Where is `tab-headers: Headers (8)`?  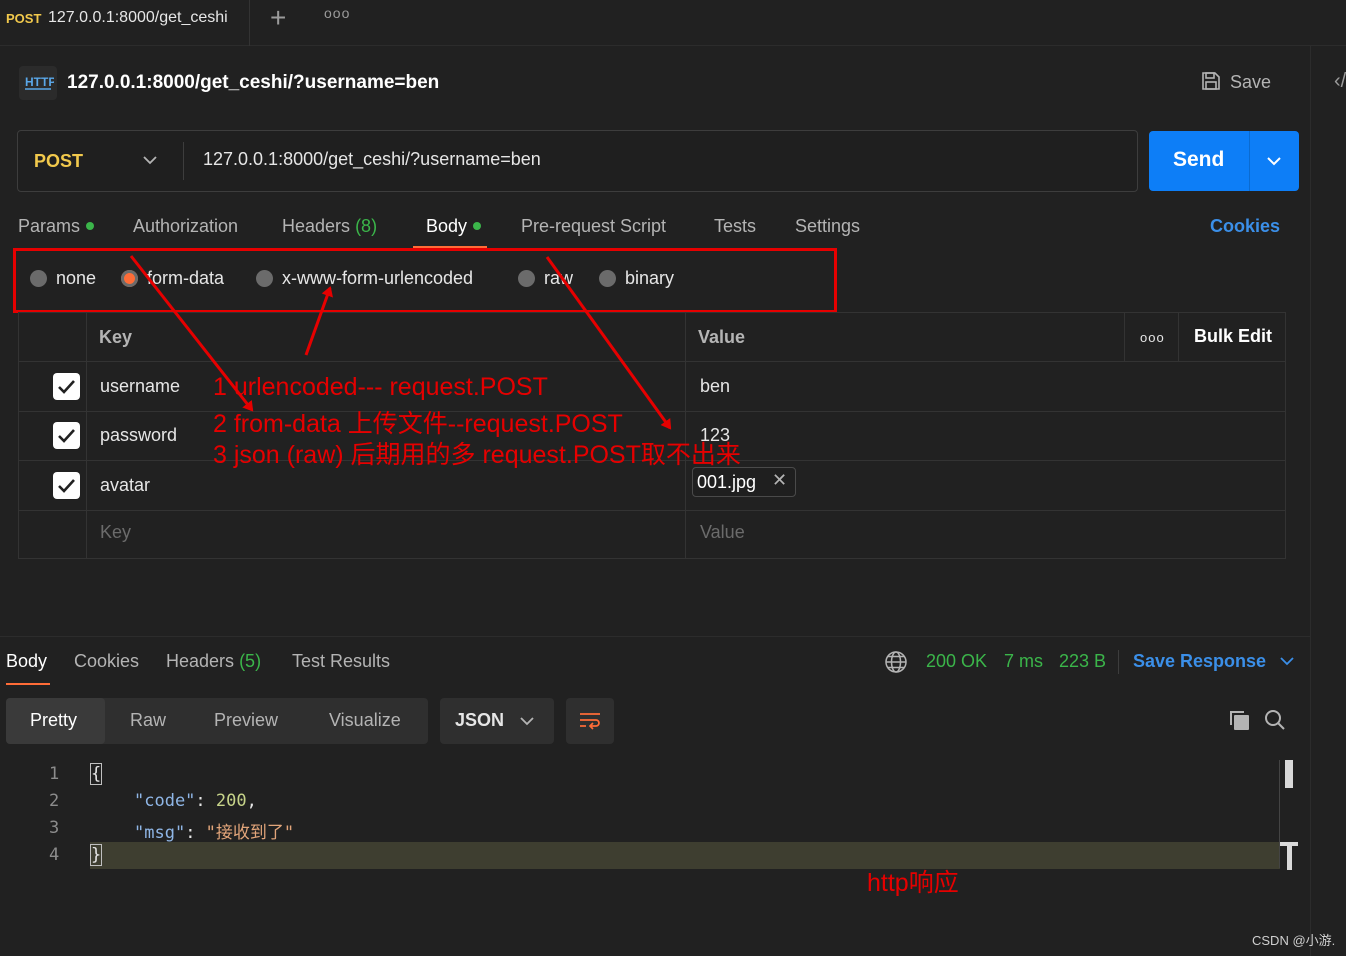
tab-headers: Headers (8) is located at coordinates (329, 226).